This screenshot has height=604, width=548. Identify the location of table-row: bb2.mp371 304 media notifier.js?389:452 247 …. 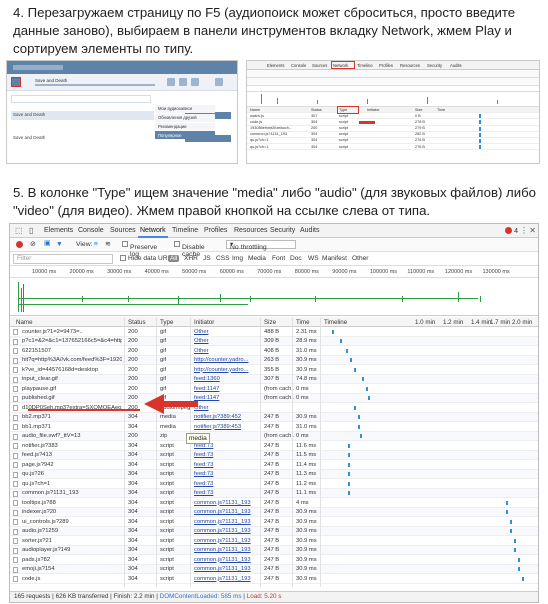
(274, 417).